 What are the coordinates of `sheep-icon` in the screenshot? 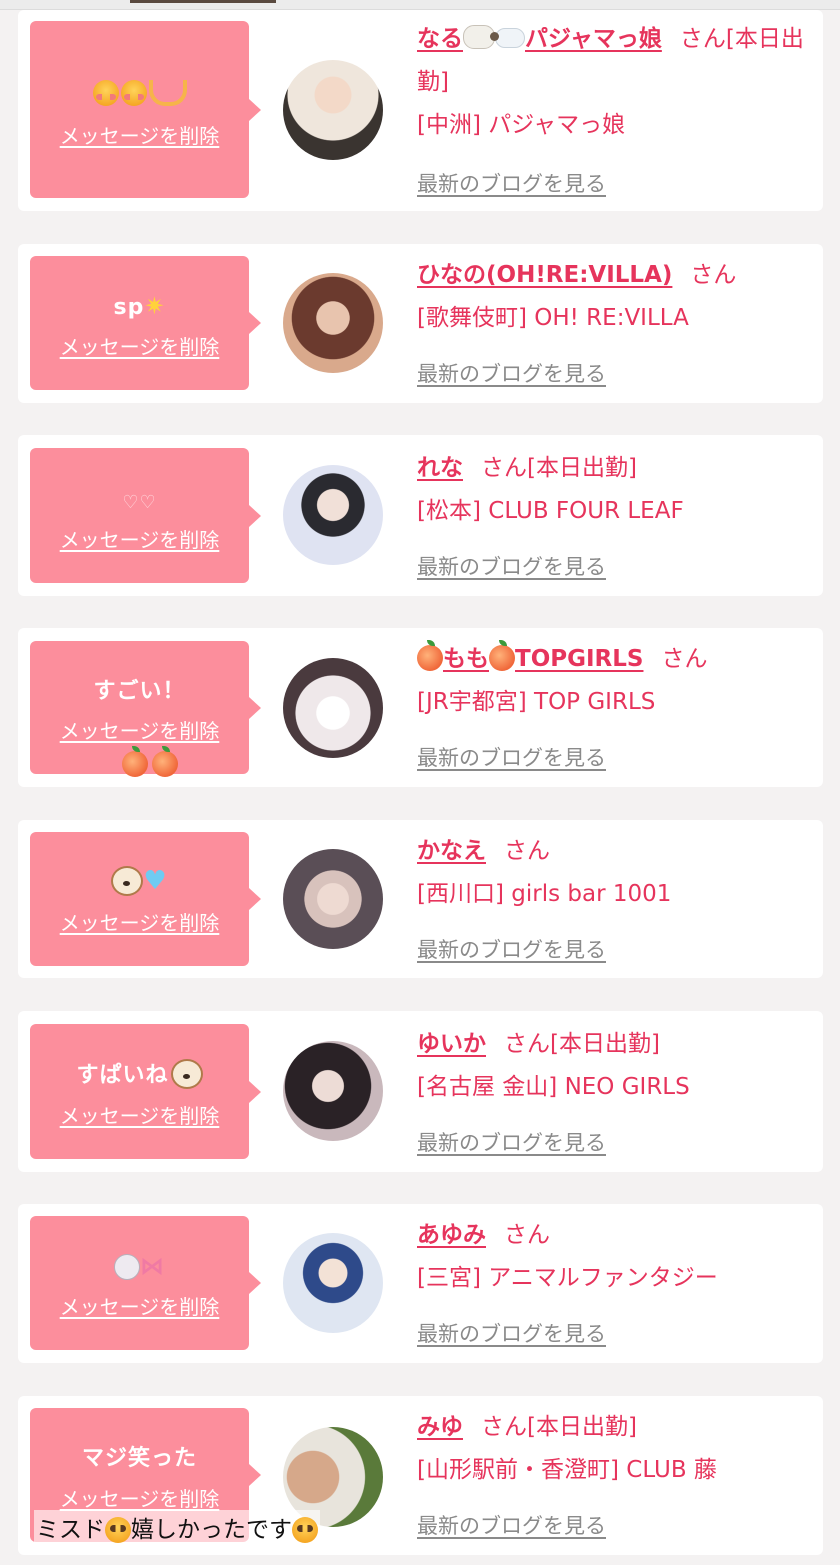 It's located at (481, 37).